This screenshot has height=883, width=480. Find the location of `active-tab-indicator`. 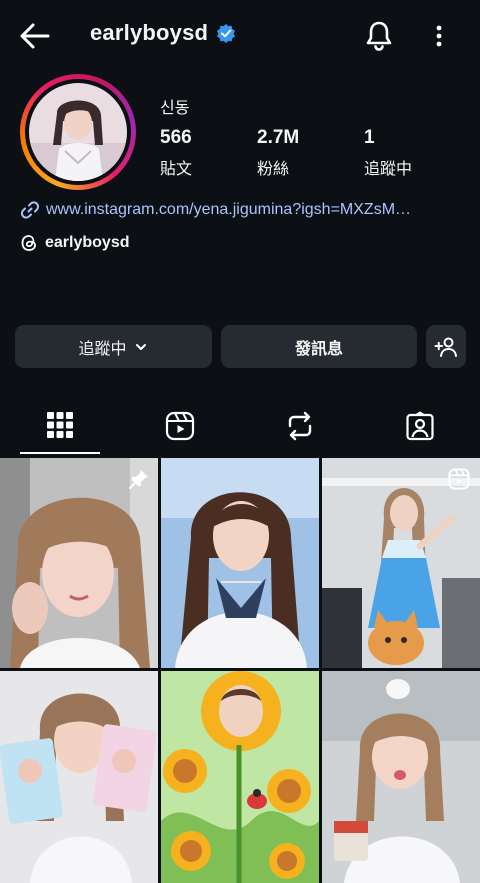

active-tab-indicator is located at coordinates (60, 453).